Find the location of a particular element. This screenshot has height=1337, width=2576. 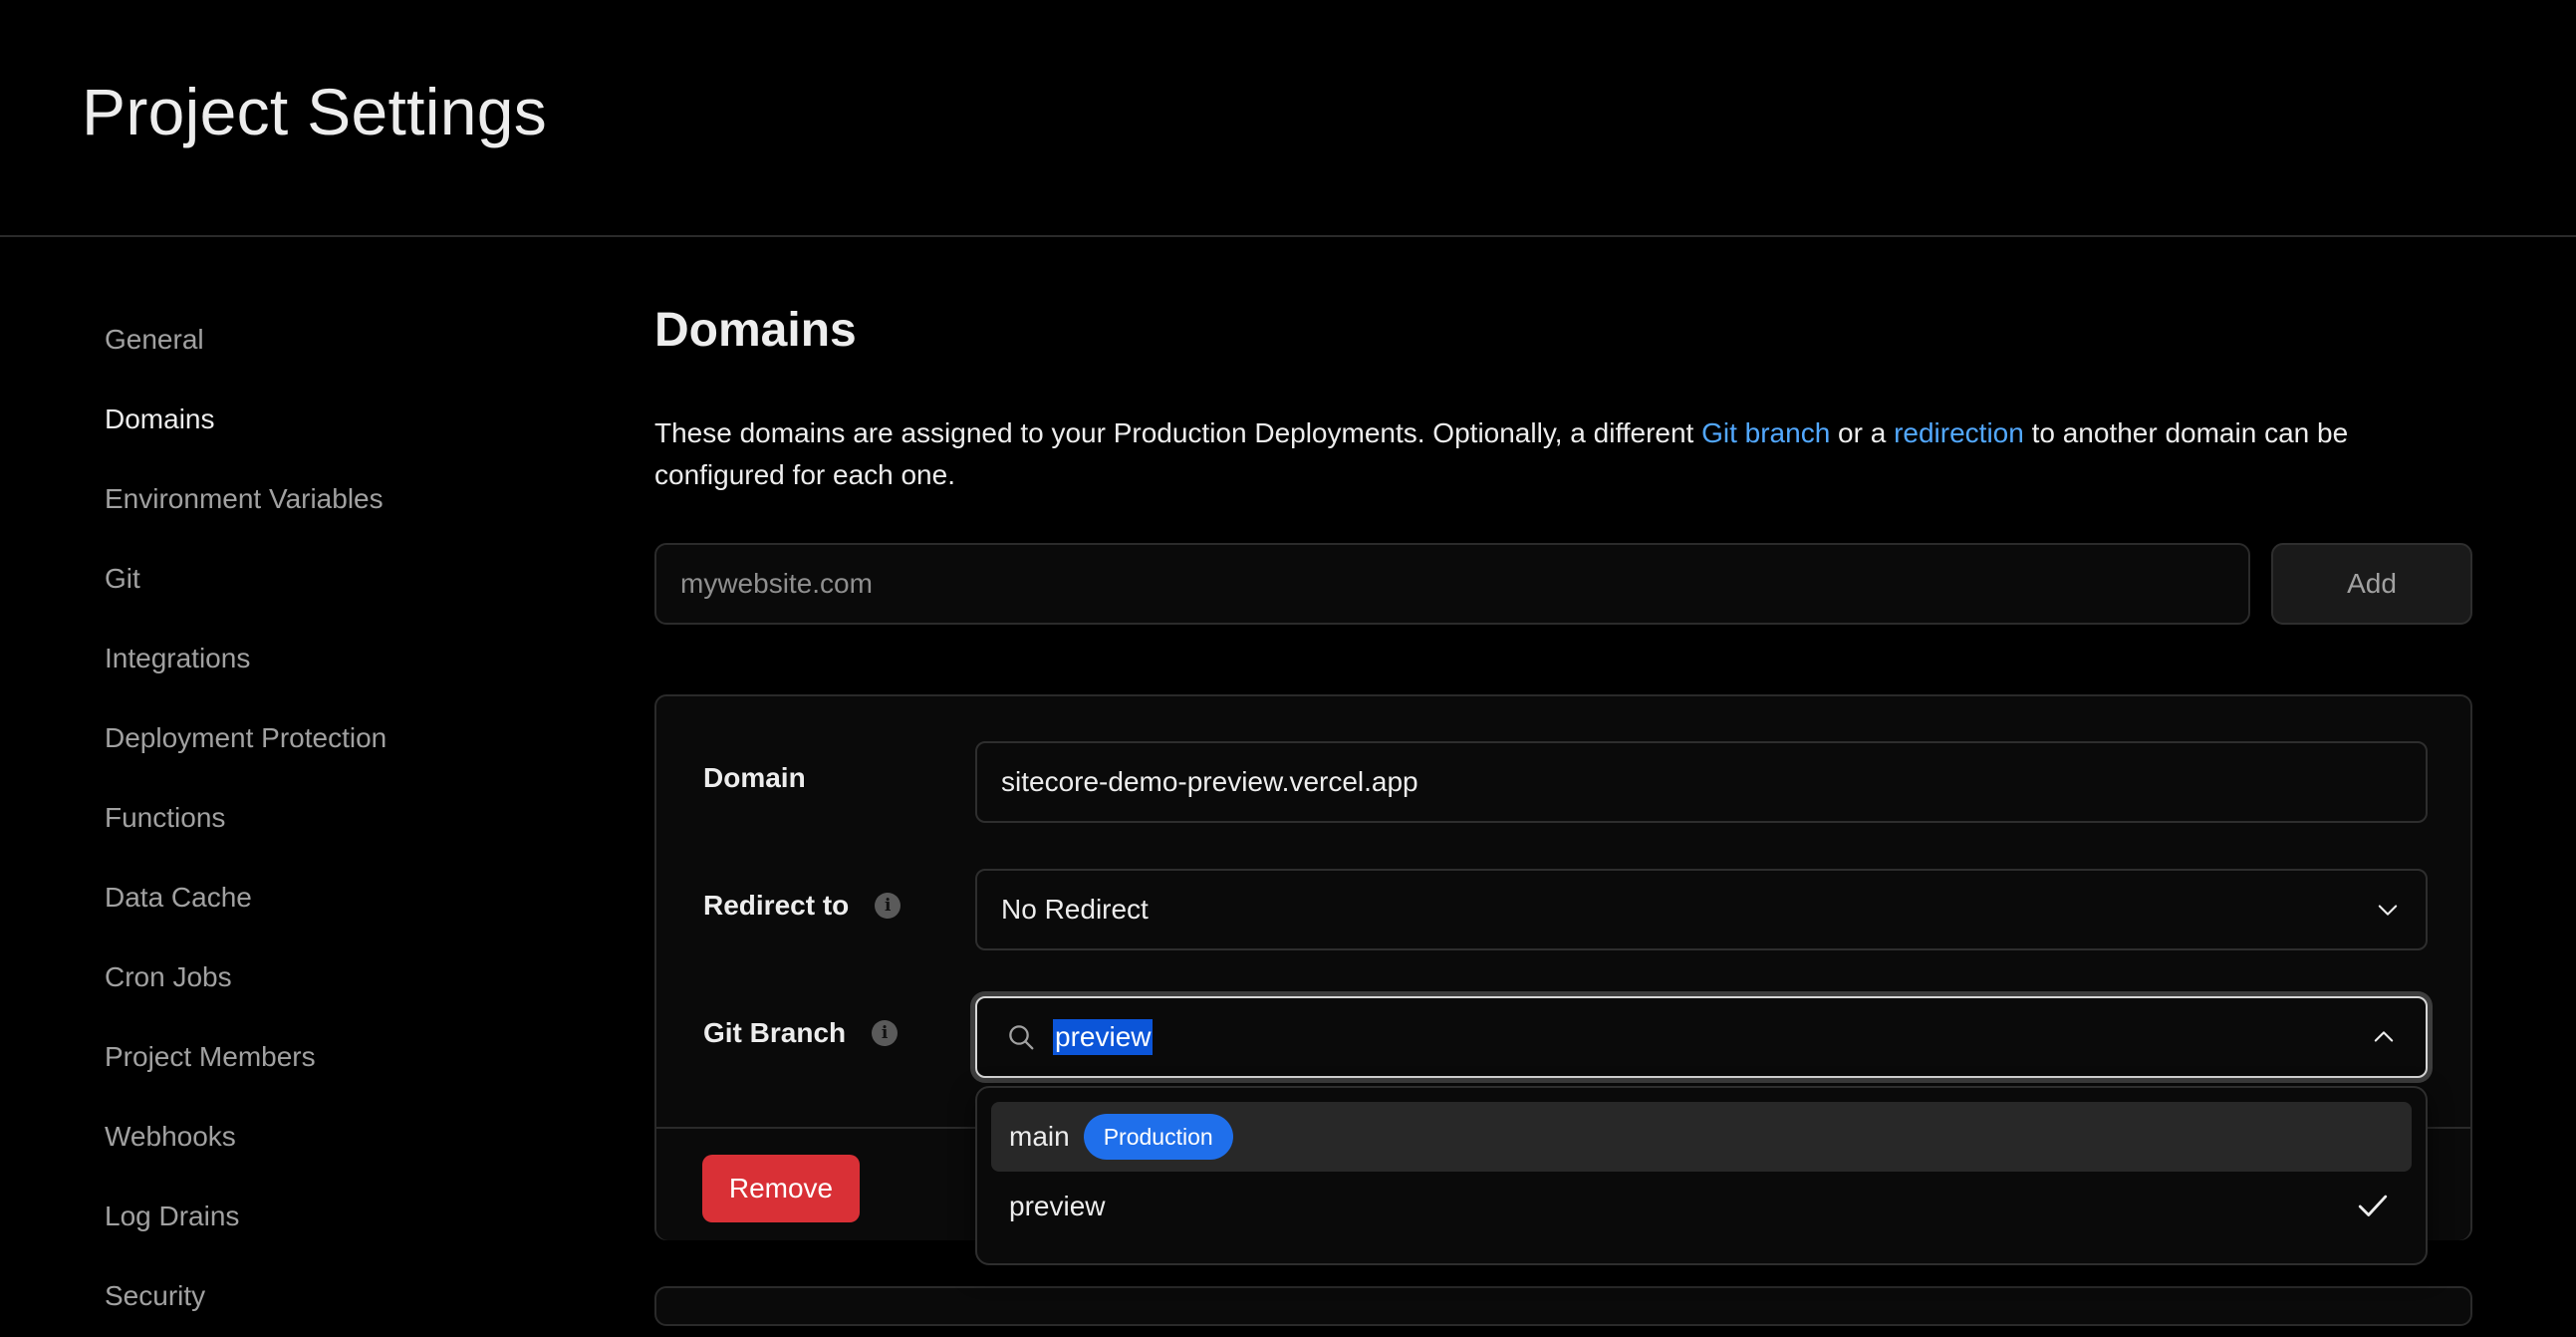

sidebar-item-data-cache: Data Cache is located at coordinates (364, 896).